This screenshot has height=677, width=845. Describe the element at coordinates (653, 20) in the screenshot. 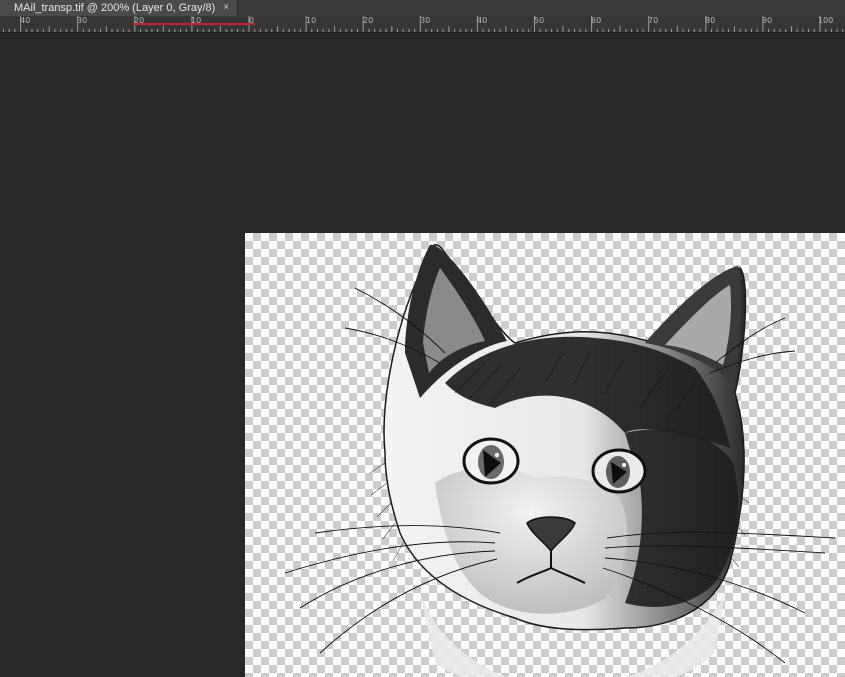

I see `ruler-label: 70` at that location.